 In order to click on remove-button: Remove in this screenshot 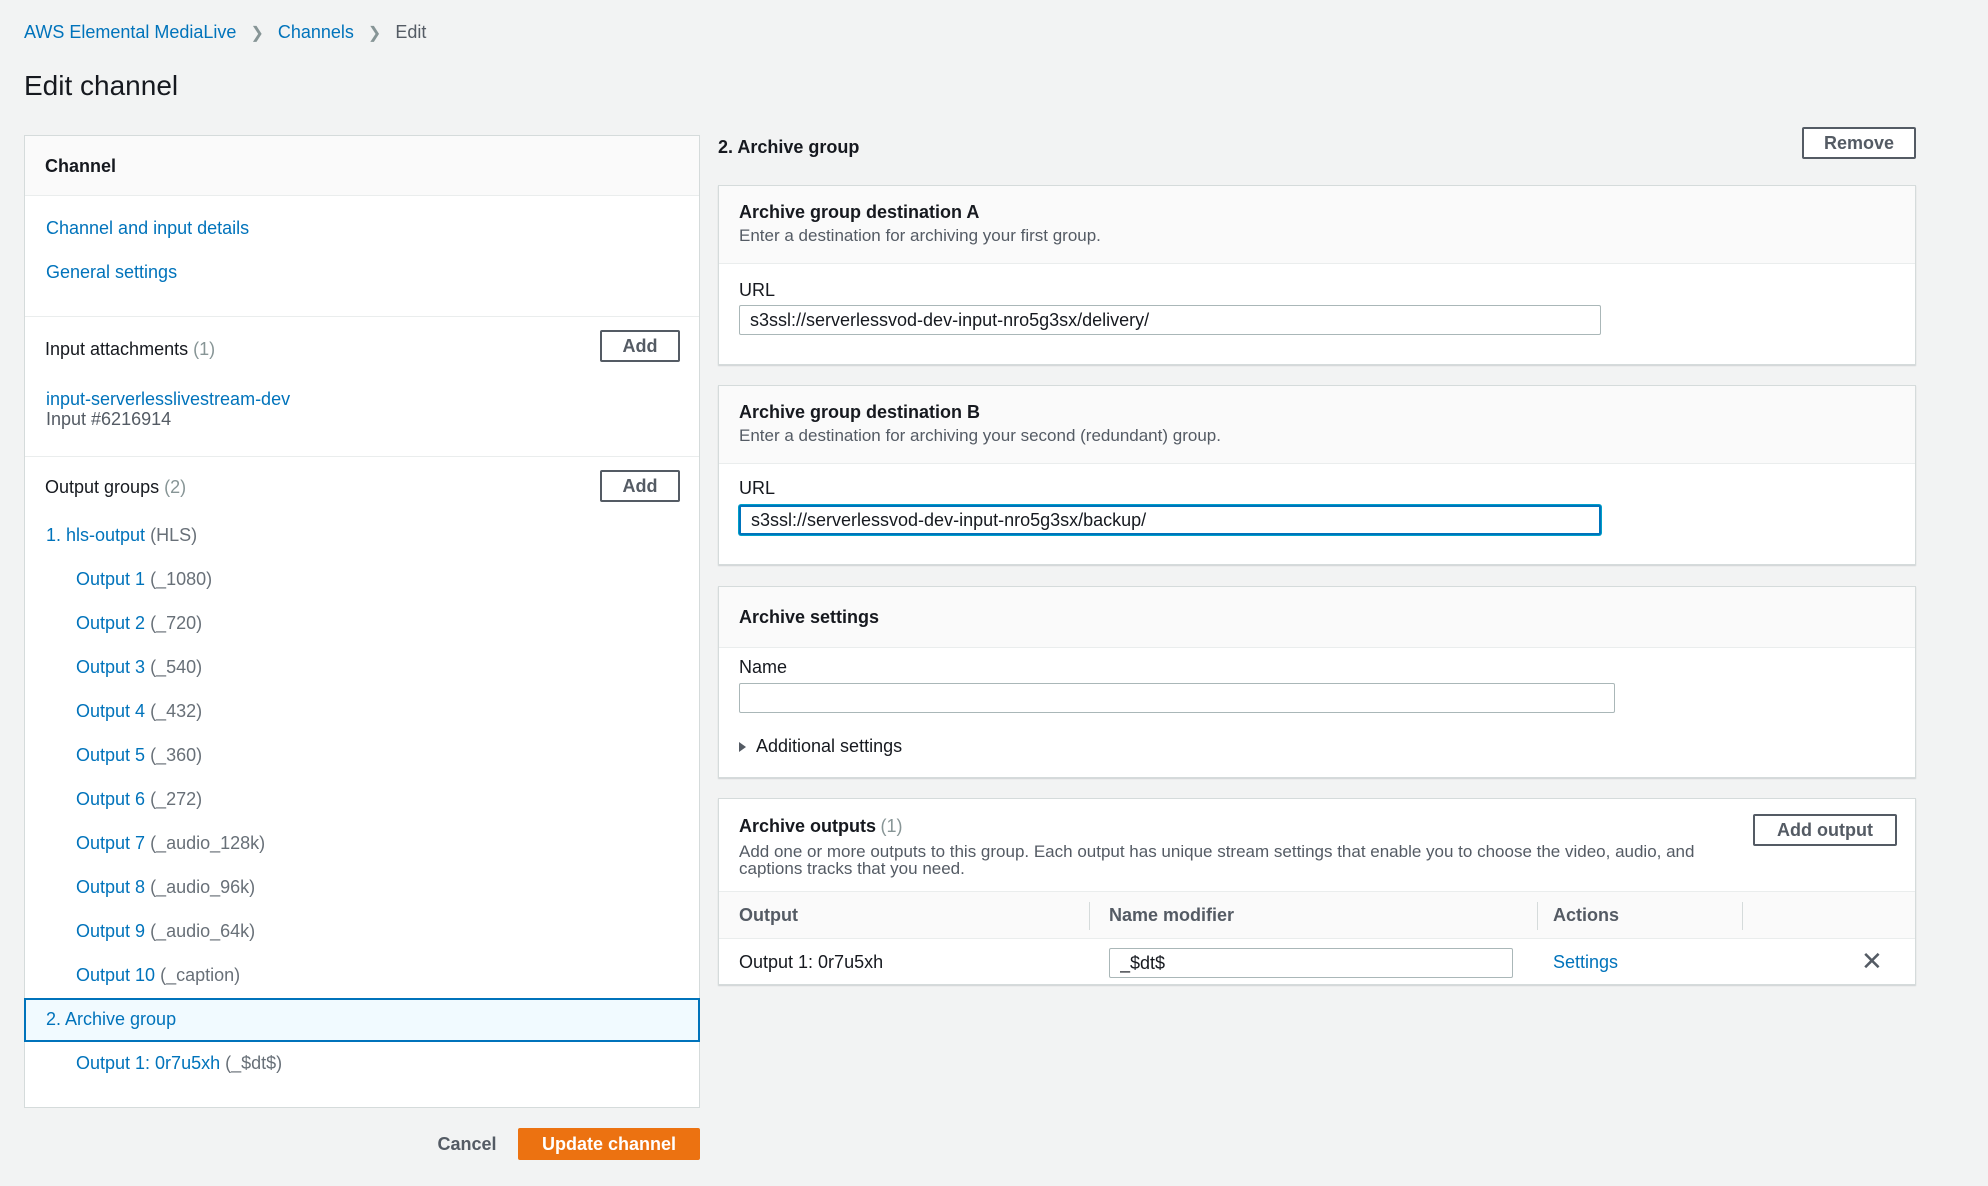, I will do `click(1859, 143)`.